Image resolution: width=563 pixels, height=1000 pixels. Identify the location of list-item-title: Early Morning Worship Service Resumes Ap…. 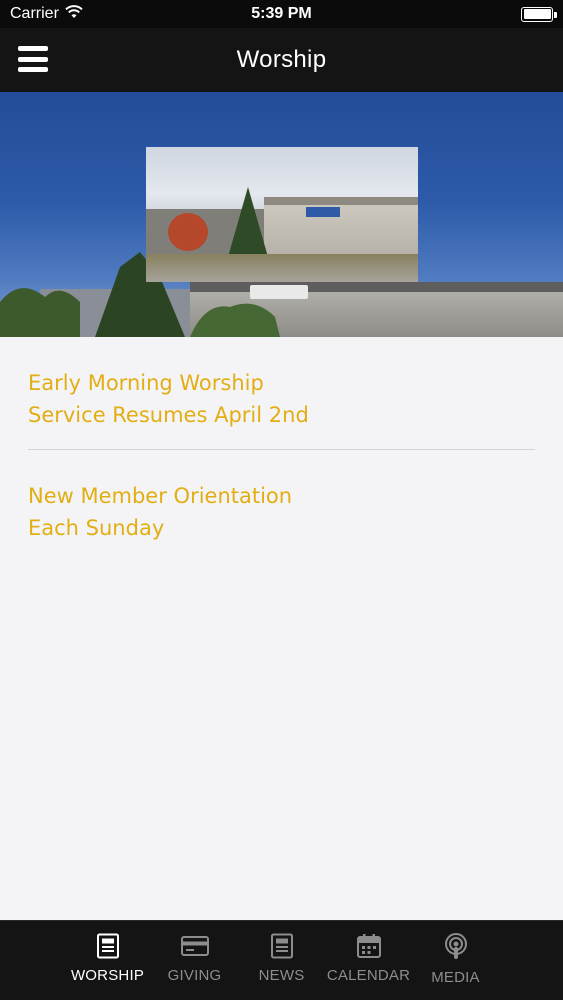
(168, 399).